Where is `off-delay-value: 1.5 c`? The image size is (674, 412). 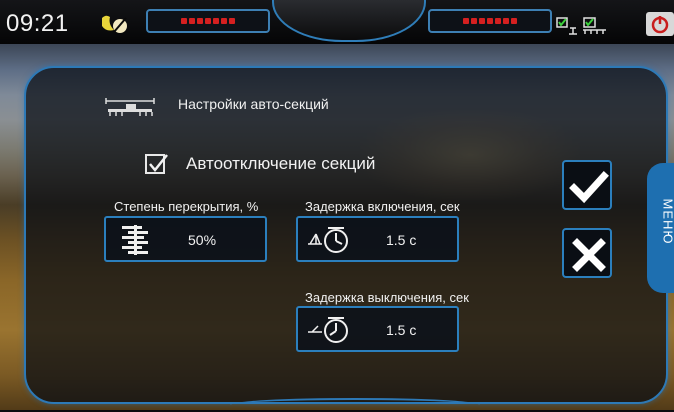
off-delay-value: 1.5 c is located at coordinates (401, 330).